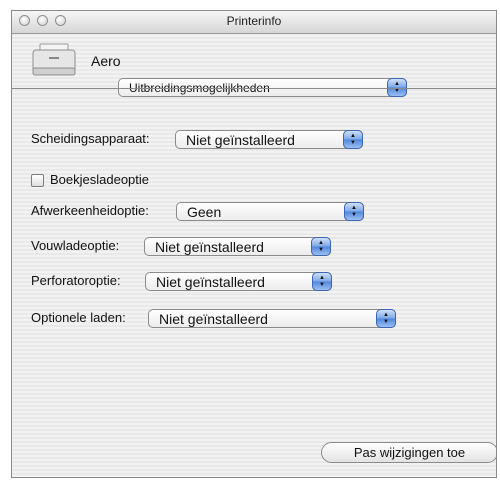  I want to click on trays-select-value: Niet geïnstalleerd, so click(213, 319).